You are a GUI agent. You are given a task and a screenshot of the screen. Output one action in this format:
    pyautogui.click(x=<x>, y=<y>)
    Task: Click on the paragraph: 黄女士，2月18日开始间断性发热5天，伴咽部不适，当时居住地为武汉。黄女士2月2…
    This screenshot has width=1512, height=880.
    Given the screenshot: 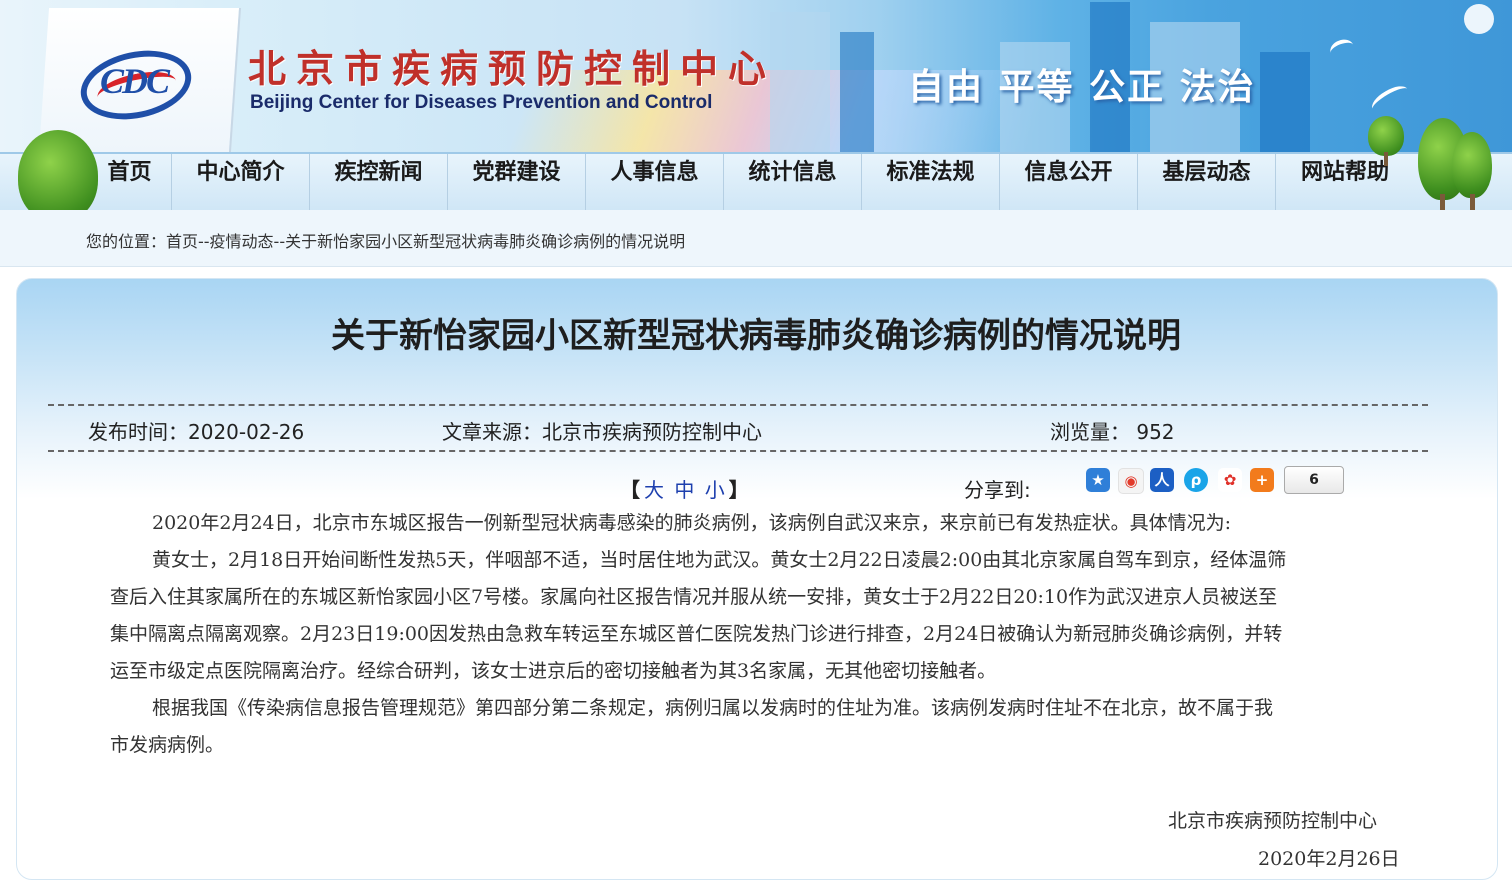 What is the action you would take?
    pyautogui.click(x=719, y=560)
    